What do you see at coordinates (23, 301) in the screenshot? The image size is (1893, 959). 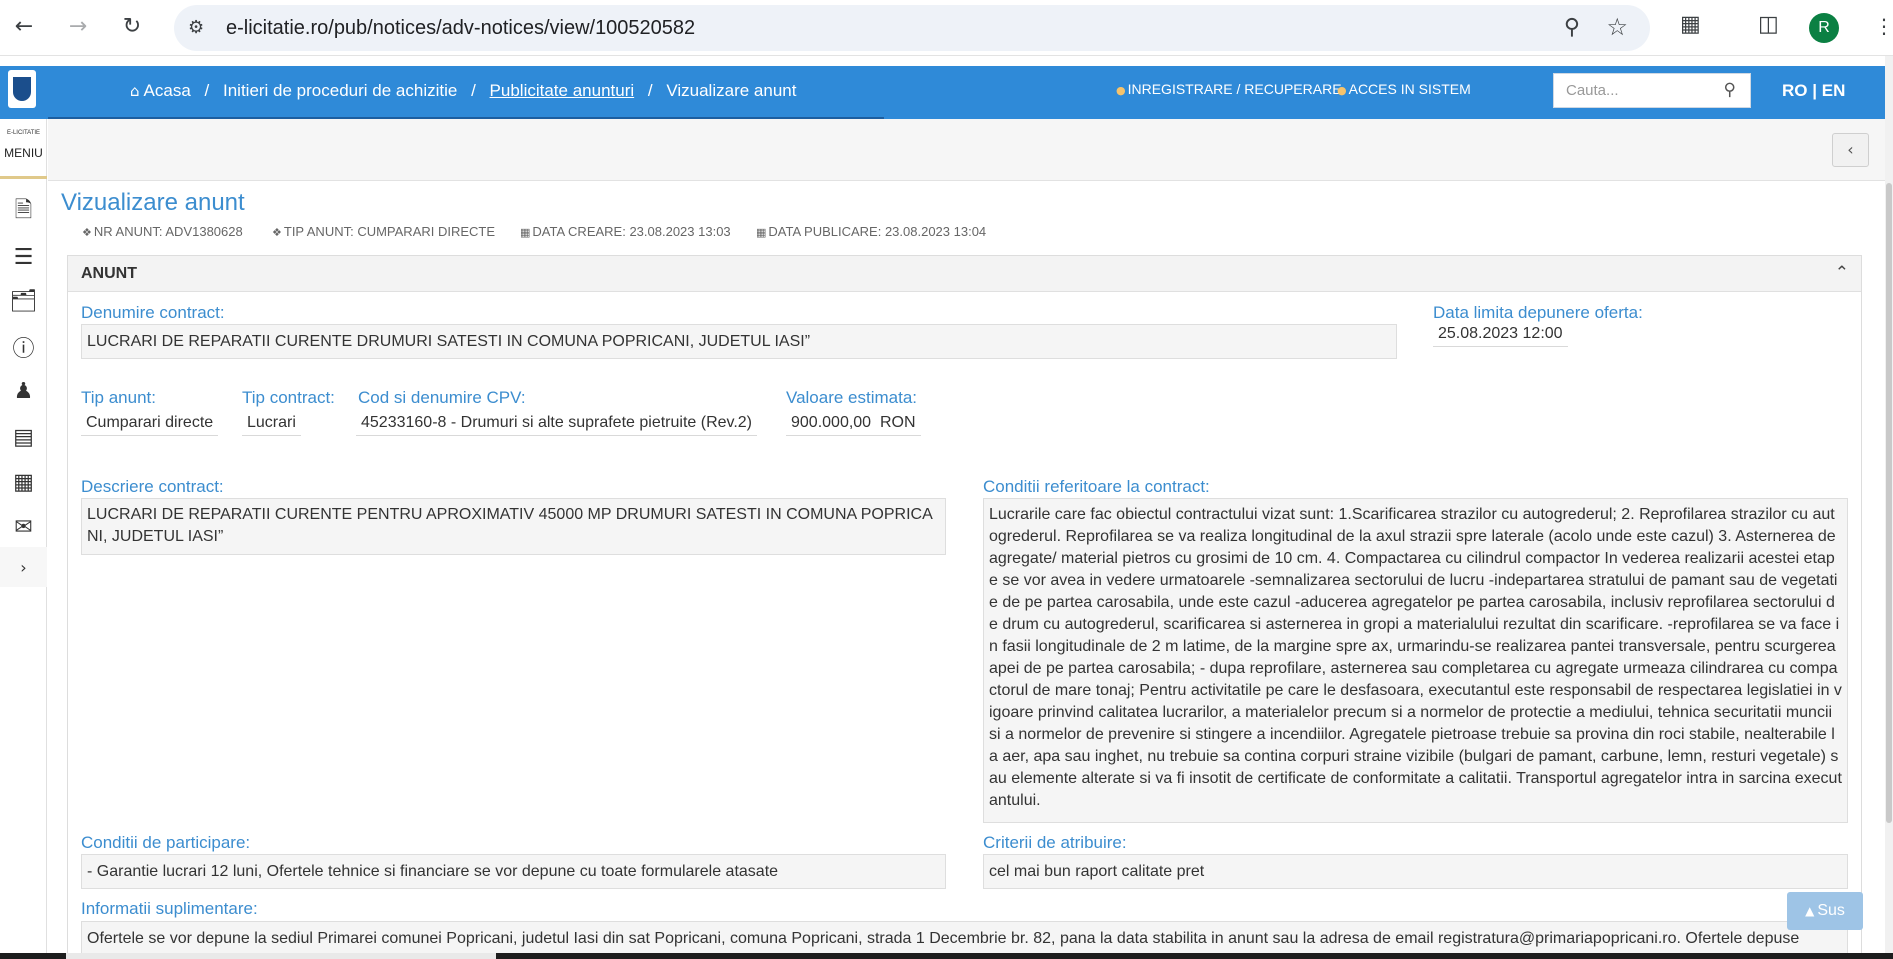 I see `folder-check-icon: 🗂` at bounding box center [23, 301].